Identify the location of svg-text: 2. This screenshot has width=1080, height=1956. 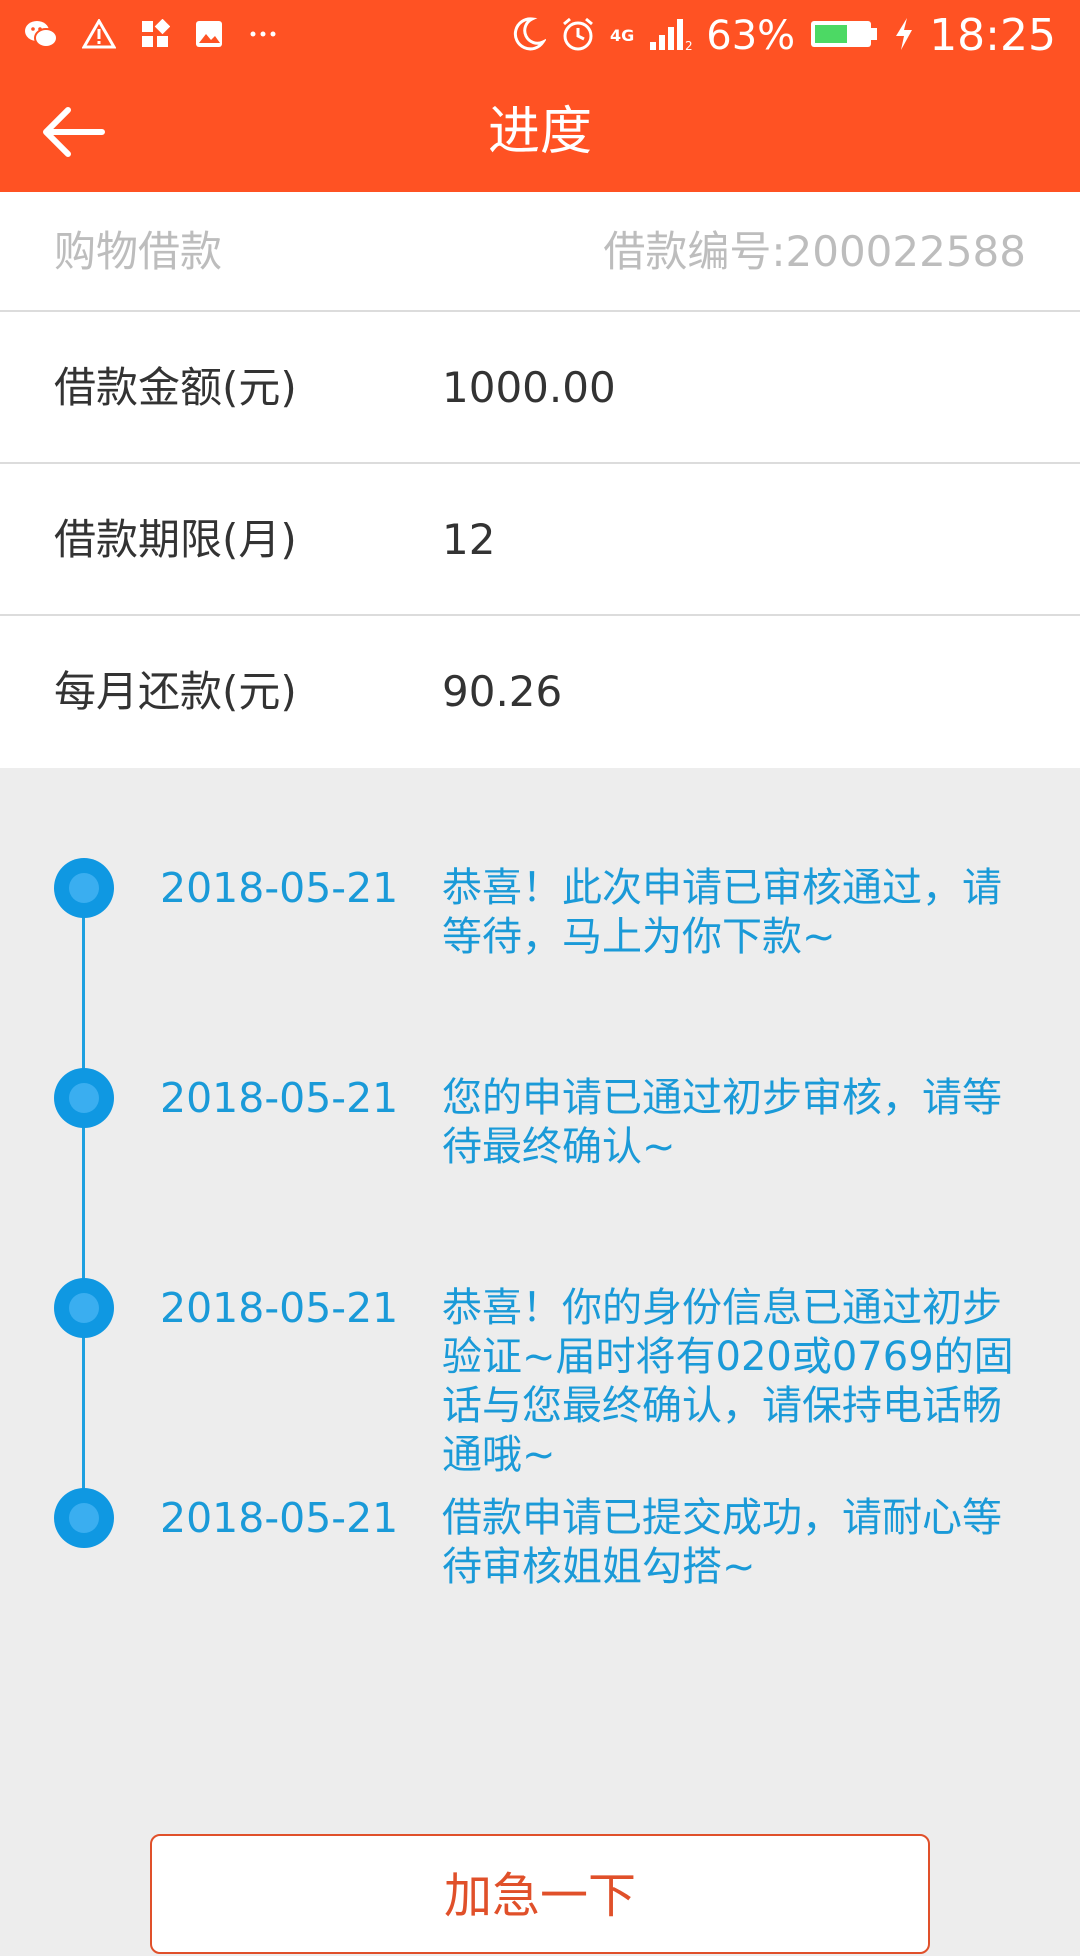
(688, 45).